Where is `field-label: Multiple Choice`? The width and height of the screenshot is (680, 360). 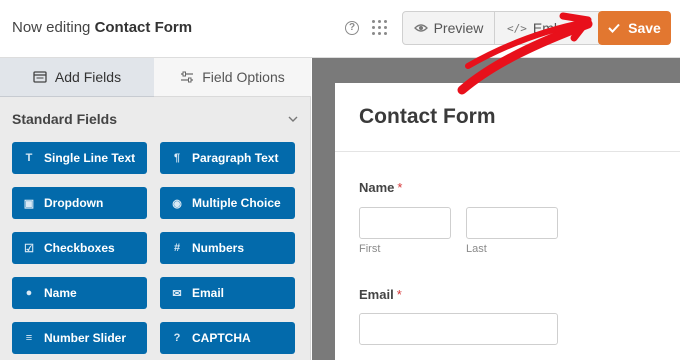
field-label: Multiple Choice is located at coordinates (236, 203).